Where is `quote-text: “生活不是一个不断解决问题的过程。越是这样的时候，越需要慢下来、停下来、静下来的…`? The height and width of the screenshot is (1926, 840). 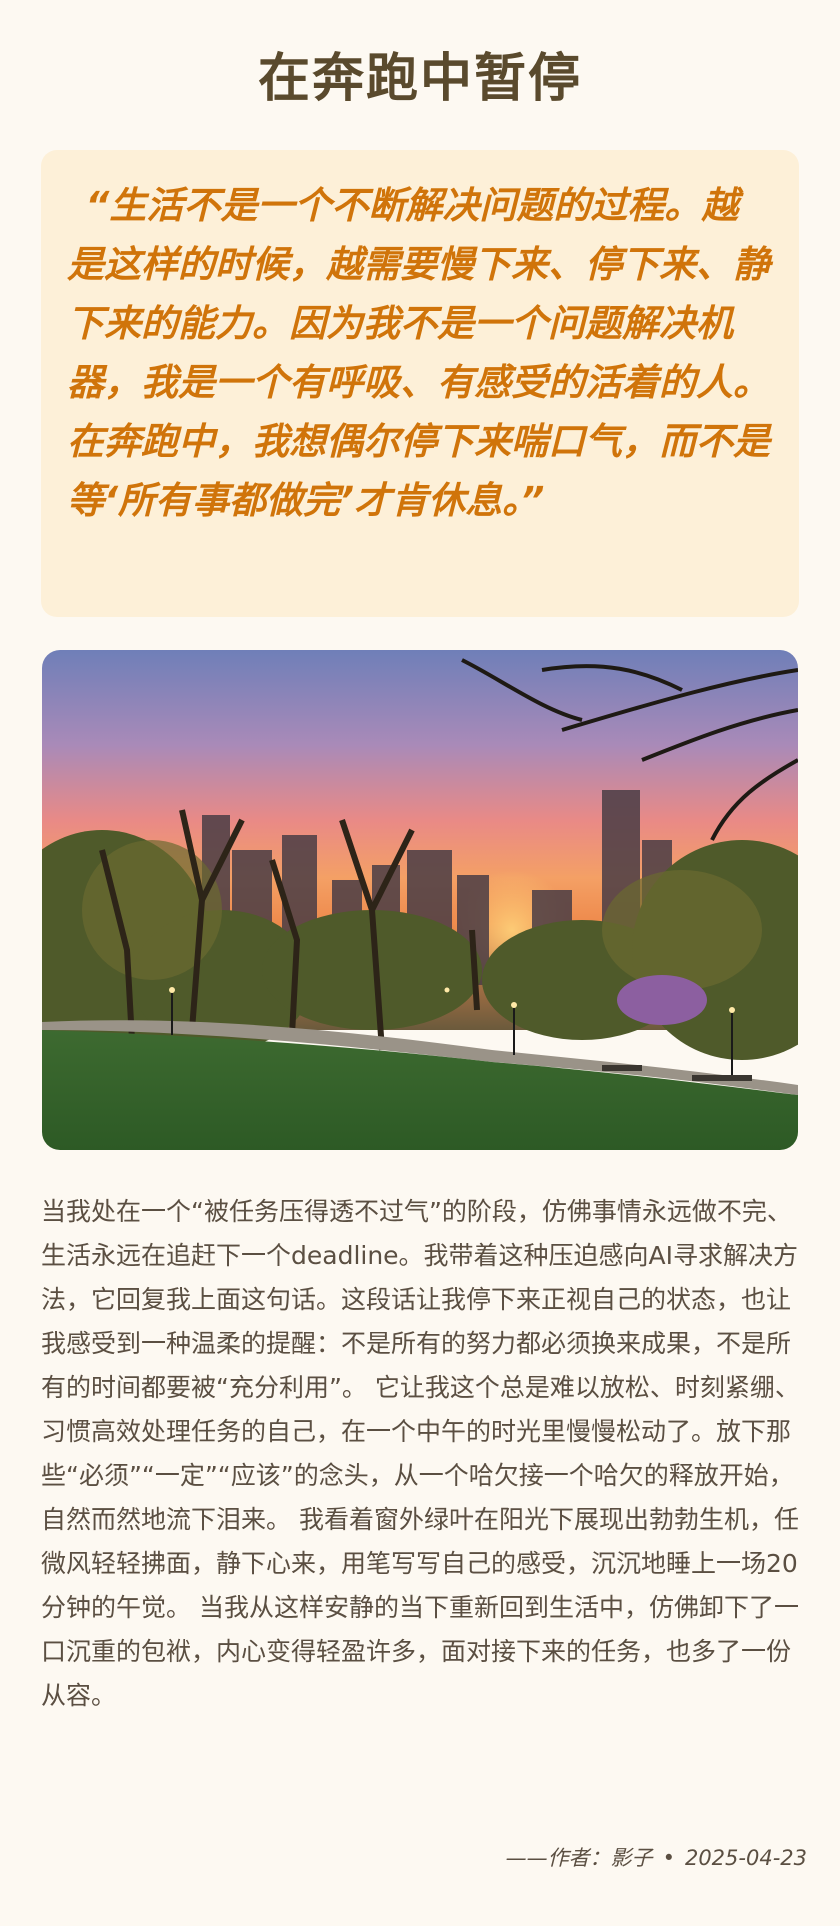 quote-text: “生活不是一个不断解决问题的过程。越是这样的时候，越需要慢下来、停下来、静下来的… is located at coordinates (418, 353).